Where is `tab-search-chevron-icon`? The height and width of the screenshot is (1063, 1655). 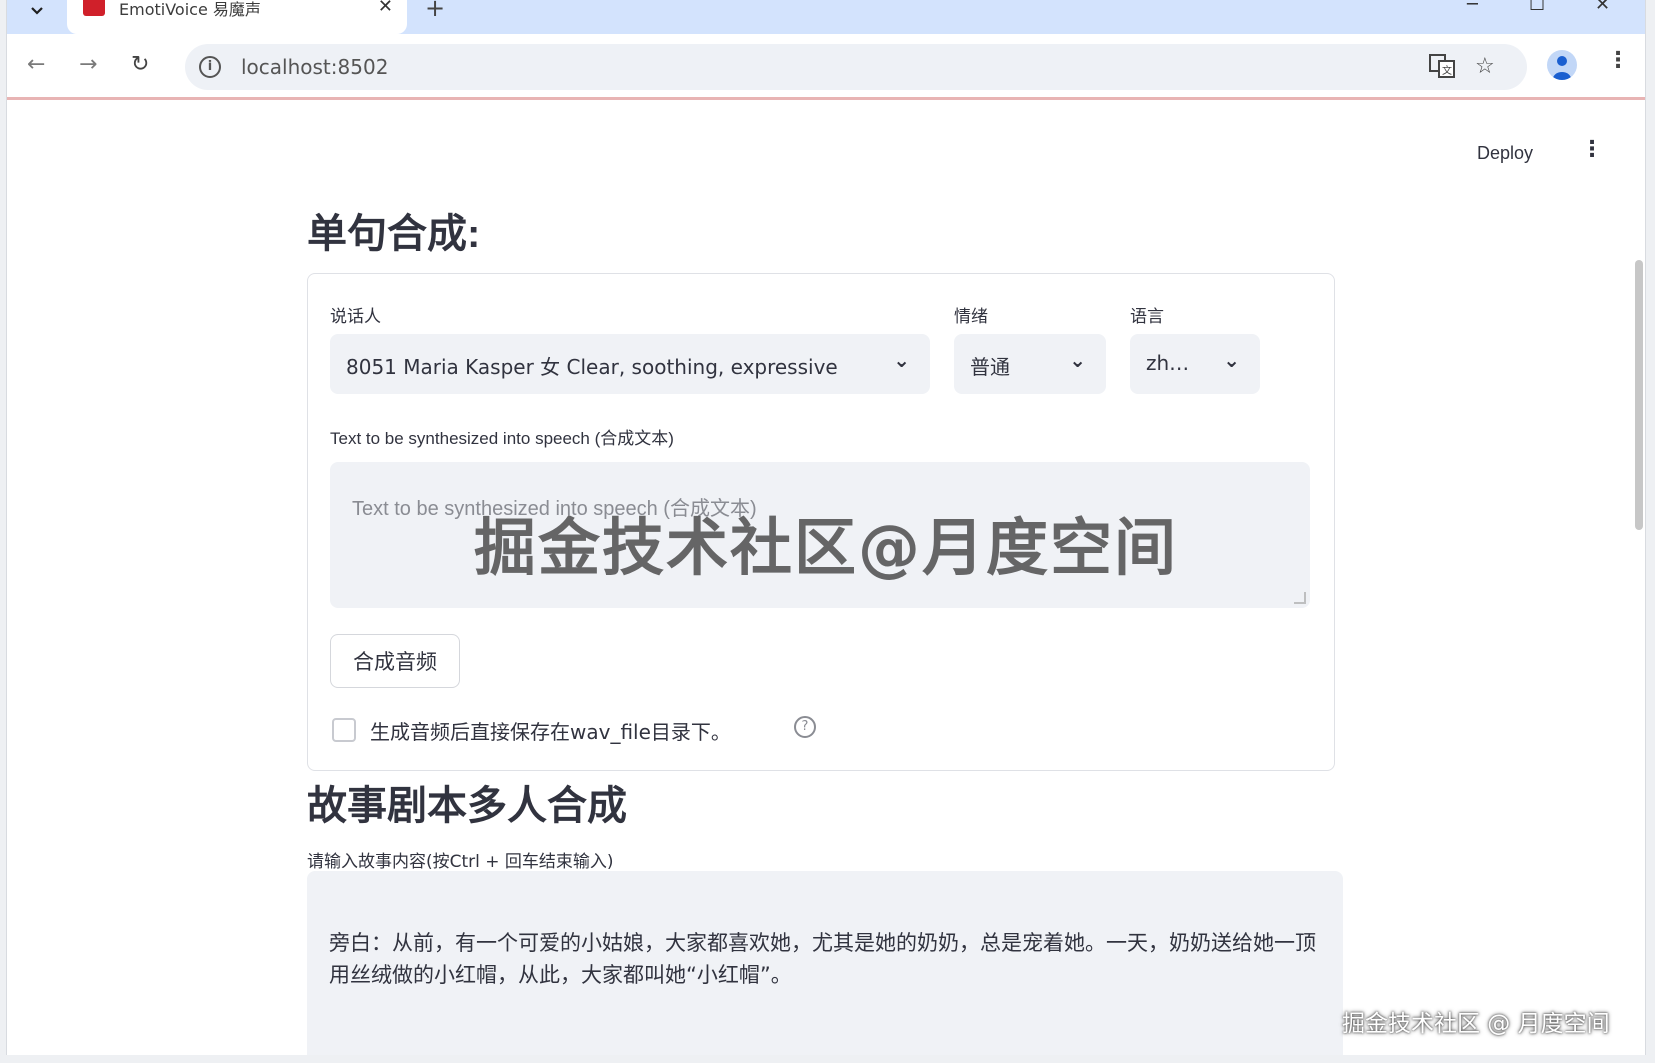
tab-search-chevron-icon is located at coordinates (37, 11).